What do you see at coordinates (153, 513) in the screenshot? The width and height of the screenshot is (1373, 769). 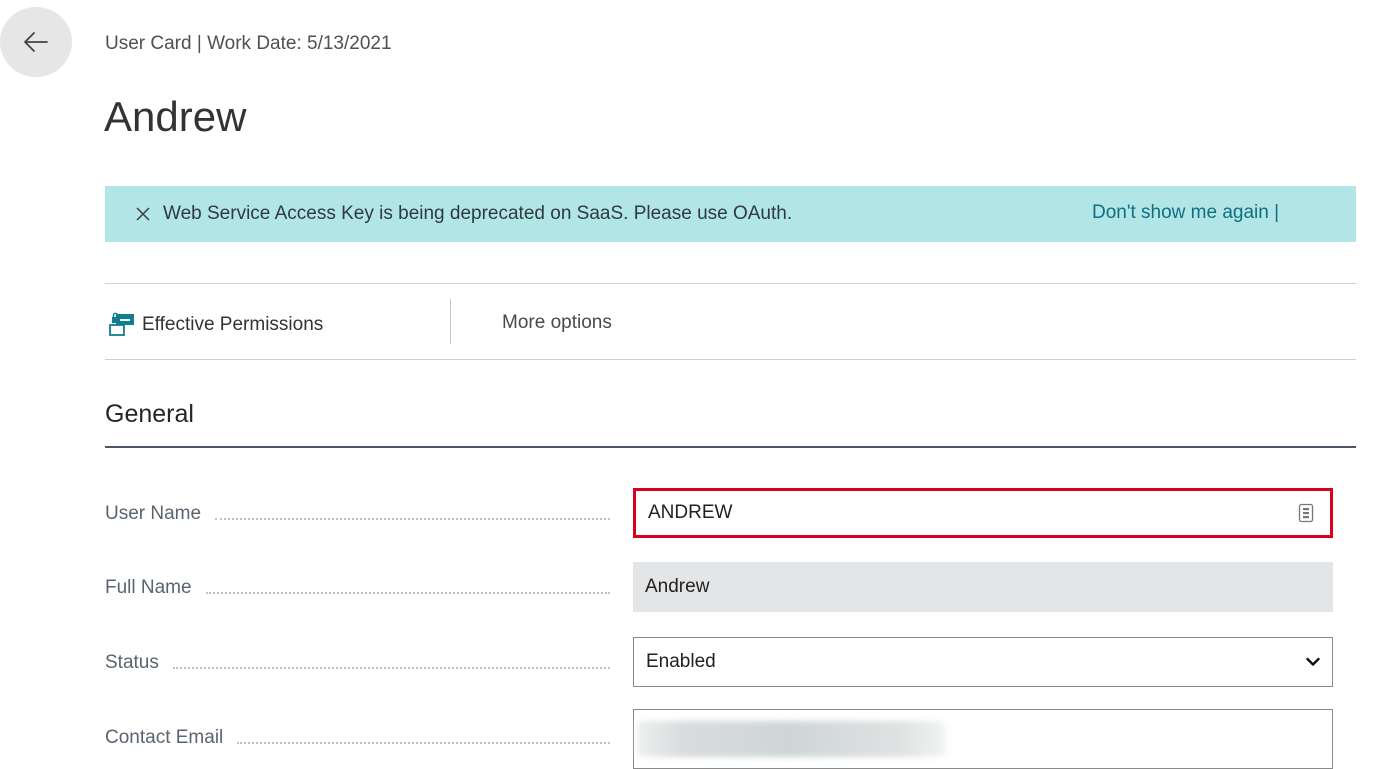 I see `user-name-label-text: User Name` at bounding box center [153, 513].